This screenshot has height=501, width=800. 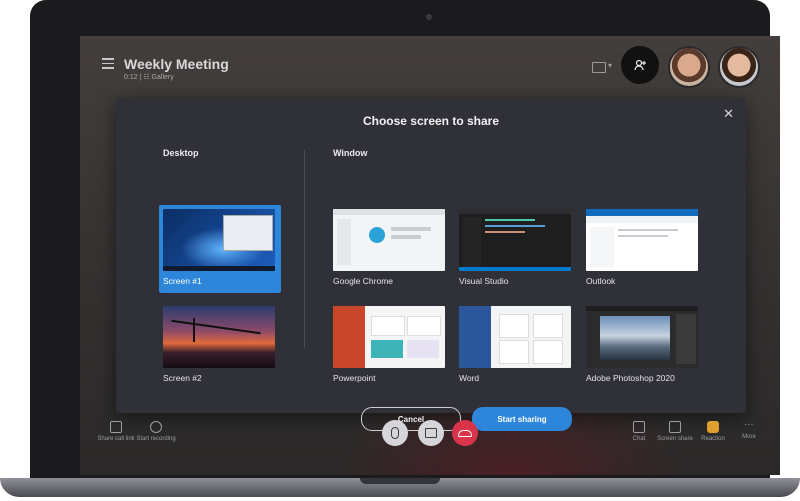 What do you see at coordinates (219, 337) in the screenshot?
I see `screen-2-thumbnail` at bounding box center [219, 337].